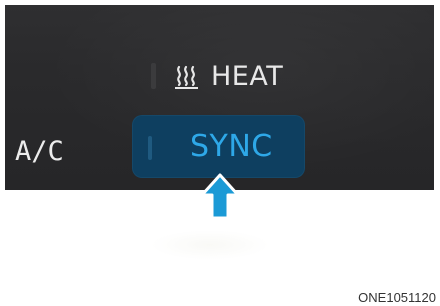 This screenshot has height=306, width=440. What do you see at coordinates (186, 77) in the screenshot?
I see `seat-heat-icon` at bounding box center [186, 77].